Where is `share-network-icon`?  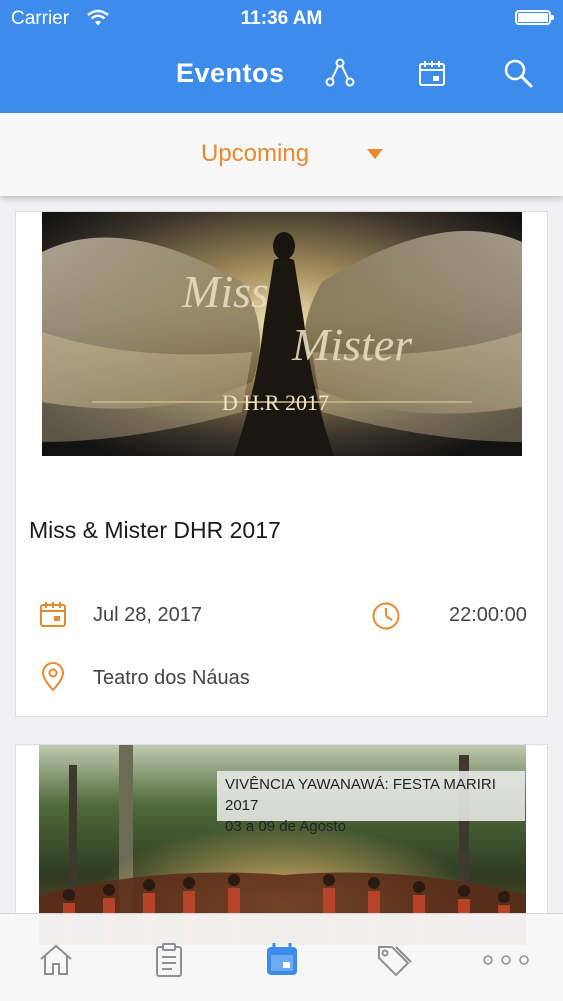 share-network-icon is located at coordinates (340, 73).